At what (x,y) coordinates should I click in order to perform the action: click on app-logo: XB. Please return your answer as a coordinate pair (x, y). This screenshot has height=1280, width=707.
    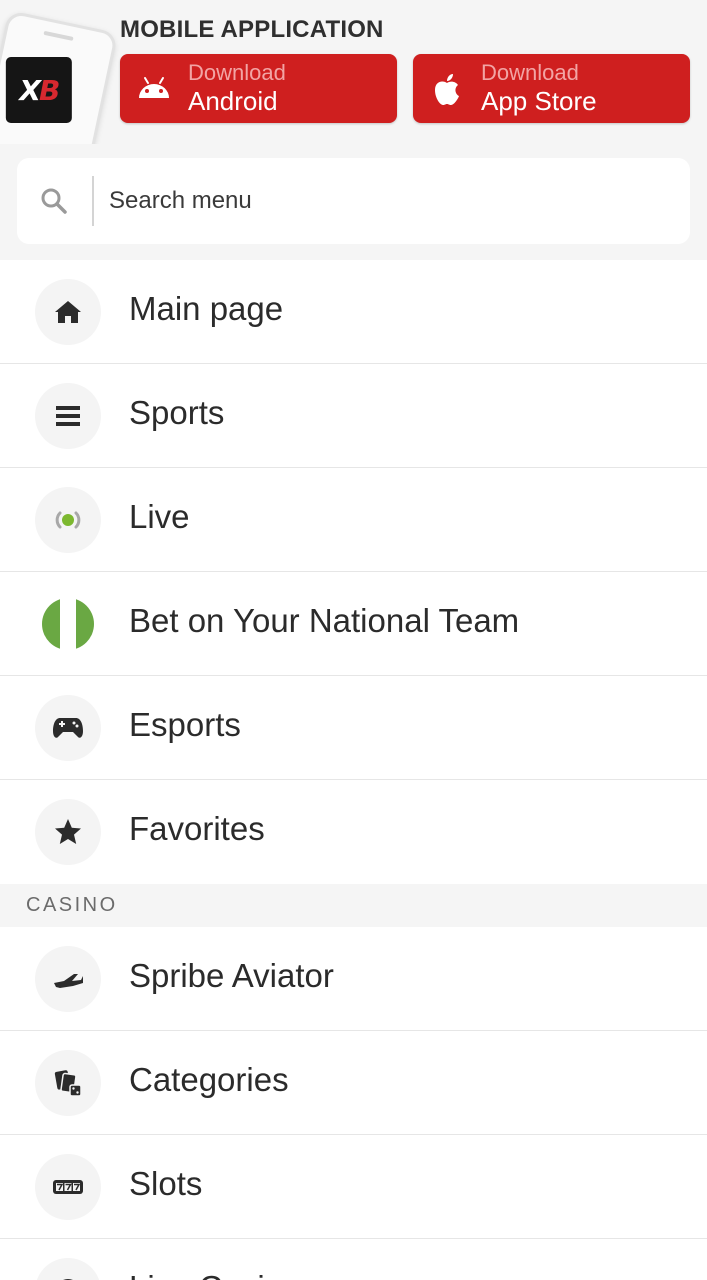
    Looking at the image, I should click on (38, 89).